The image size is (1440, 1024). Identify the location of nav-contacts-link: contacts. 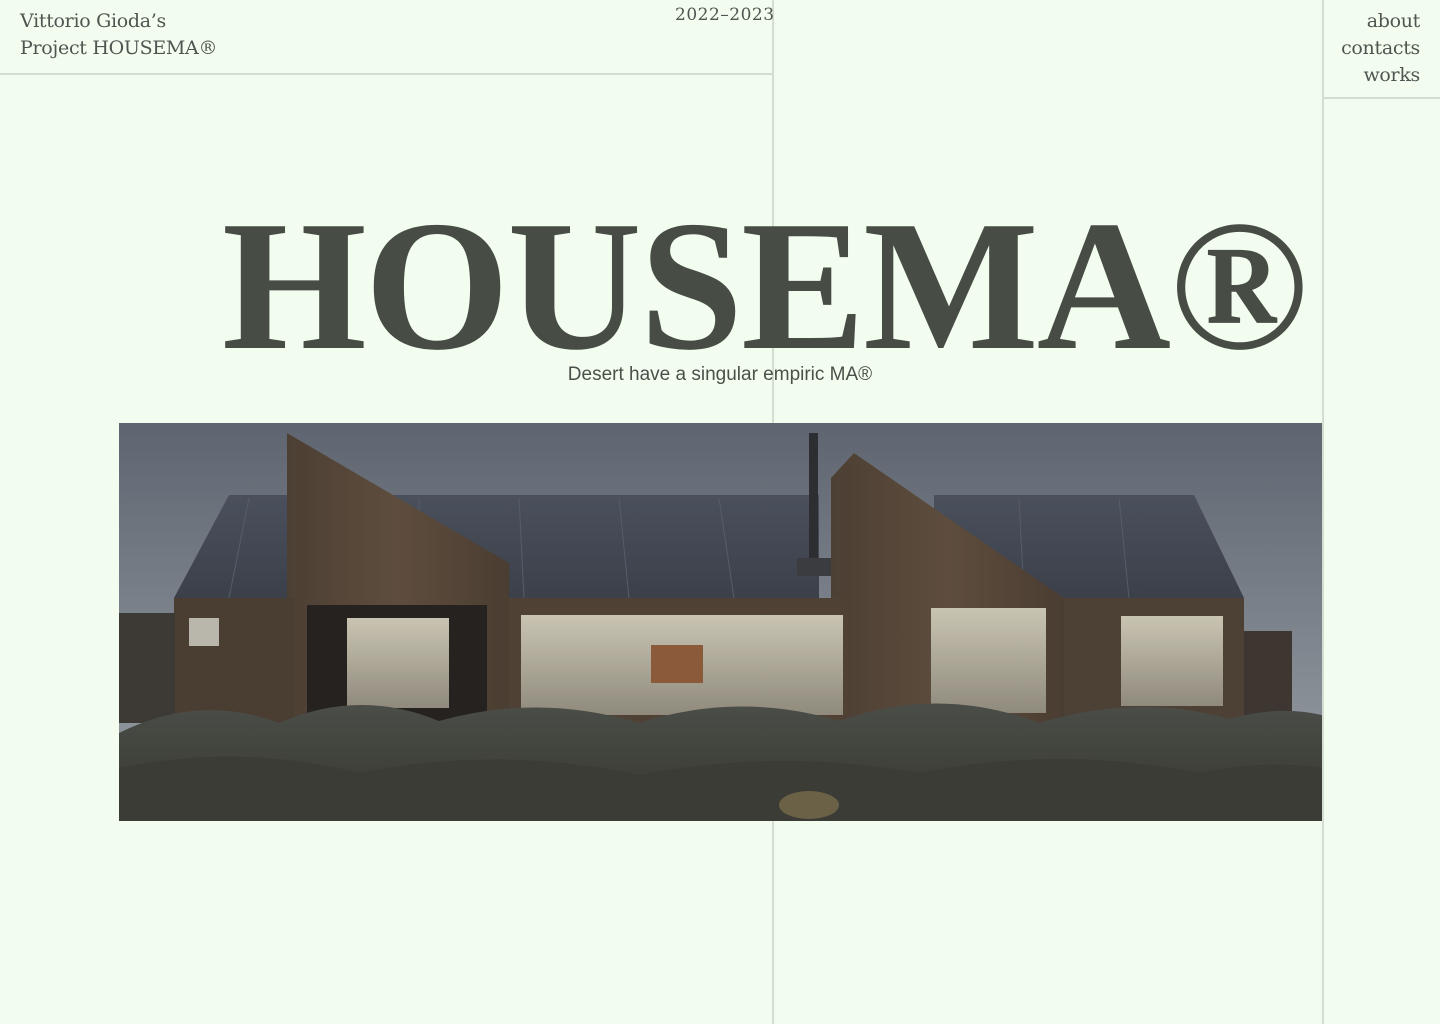
(1380, 48).